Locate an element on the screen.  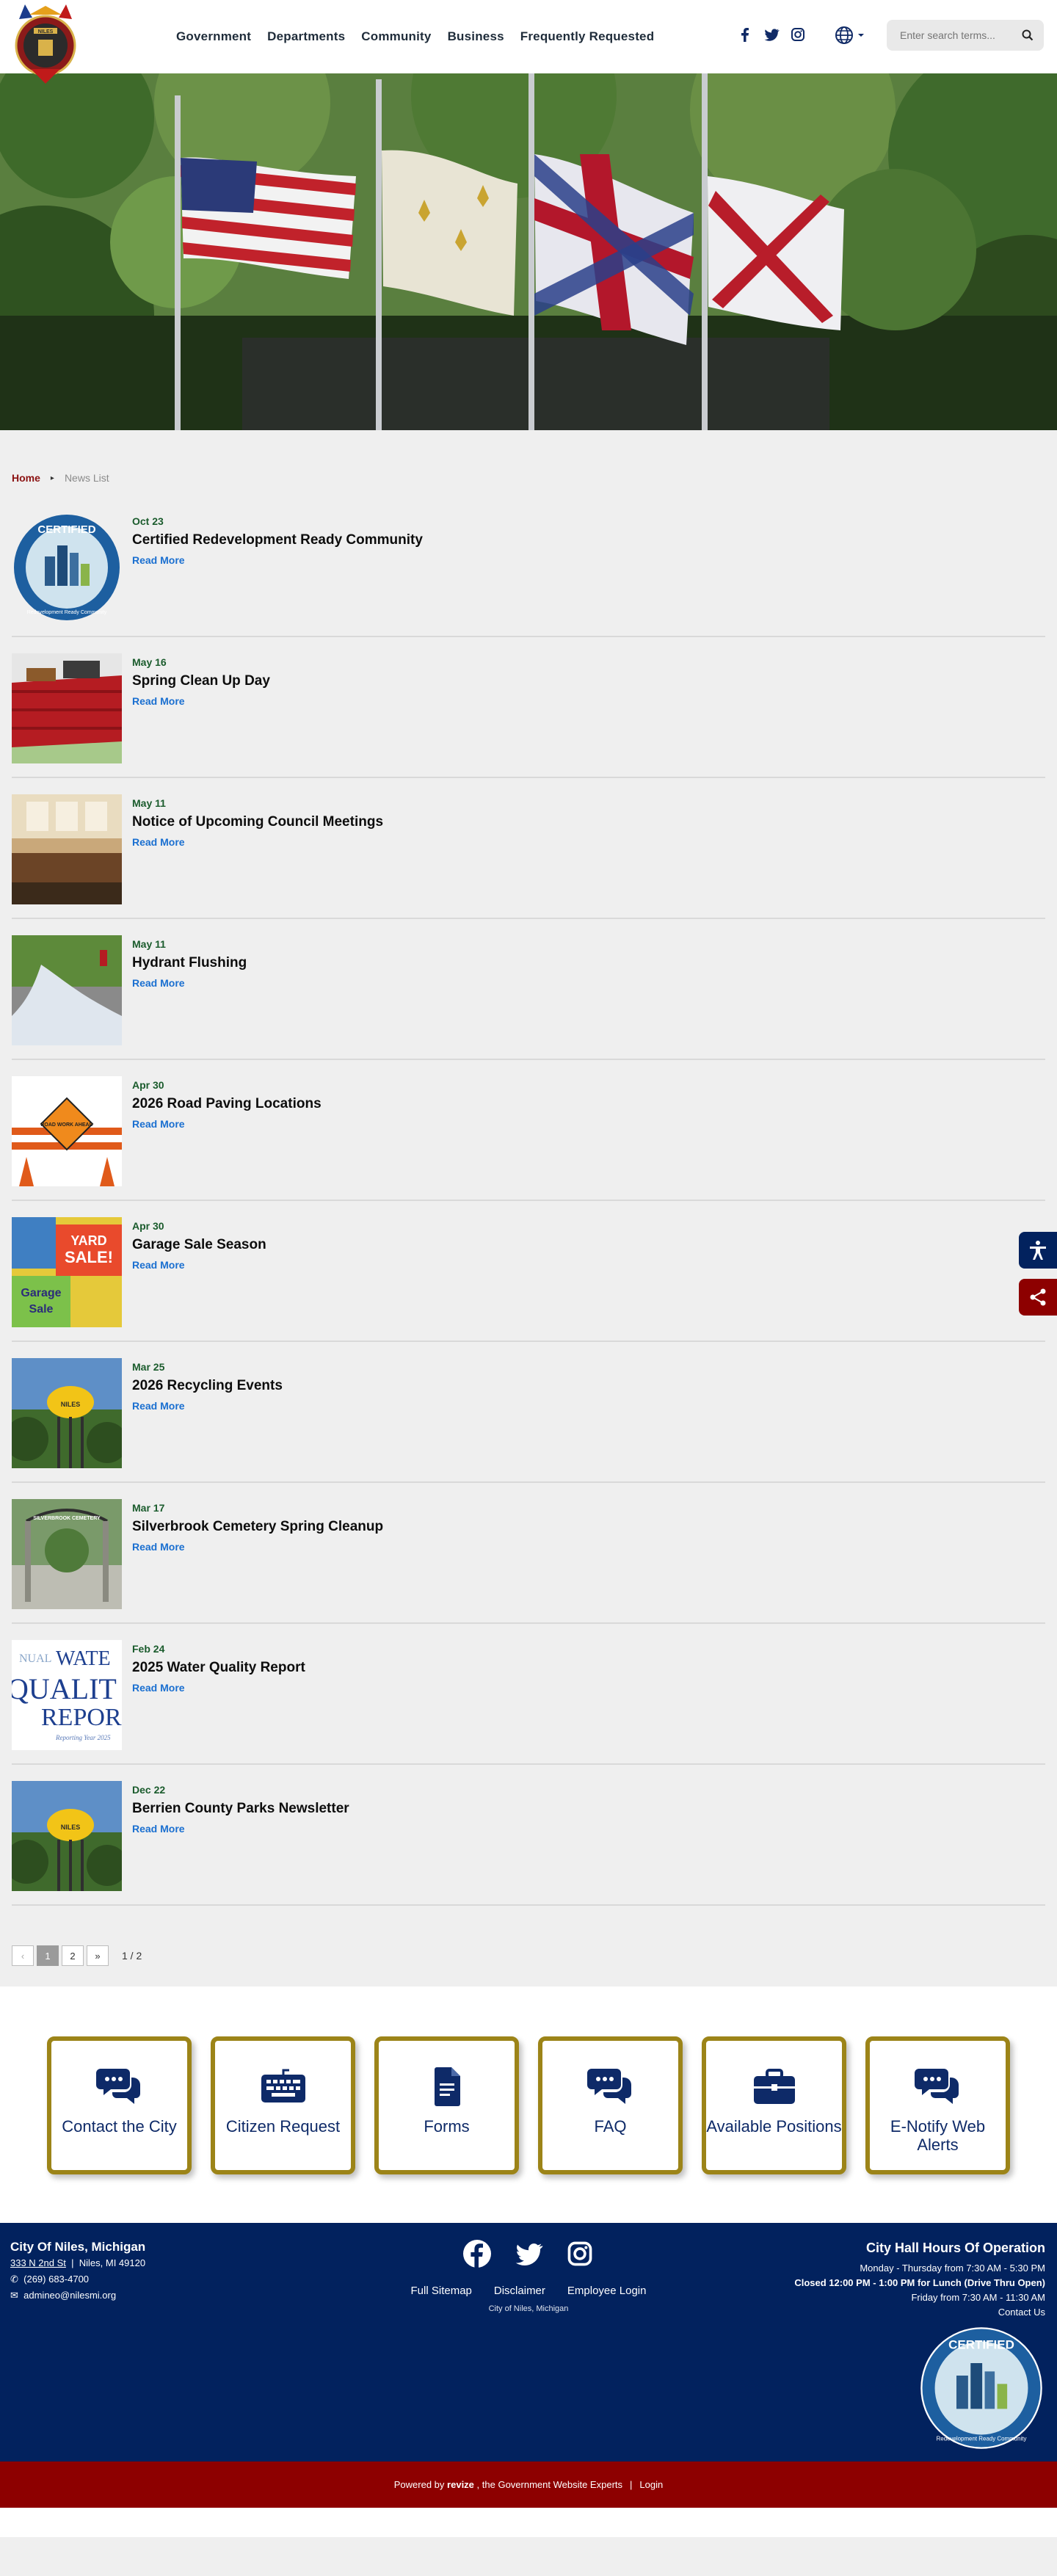
footer-small-text: City of Niles, Michigan is located at coordinates (528, 2309).